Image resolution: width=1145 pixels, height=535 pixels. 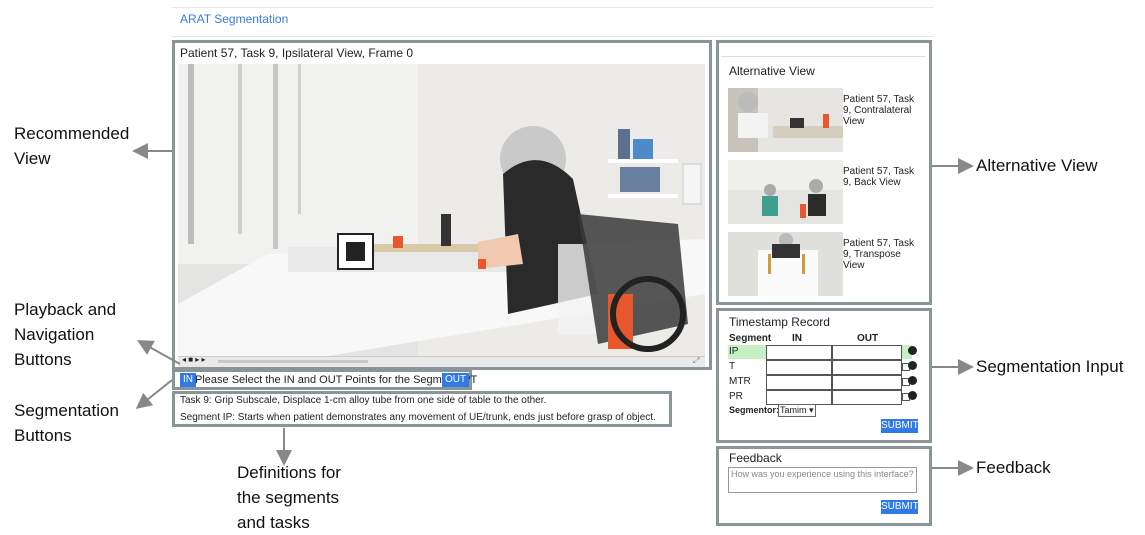 I want to click on arrow-playback, so click(x=159, y=352).